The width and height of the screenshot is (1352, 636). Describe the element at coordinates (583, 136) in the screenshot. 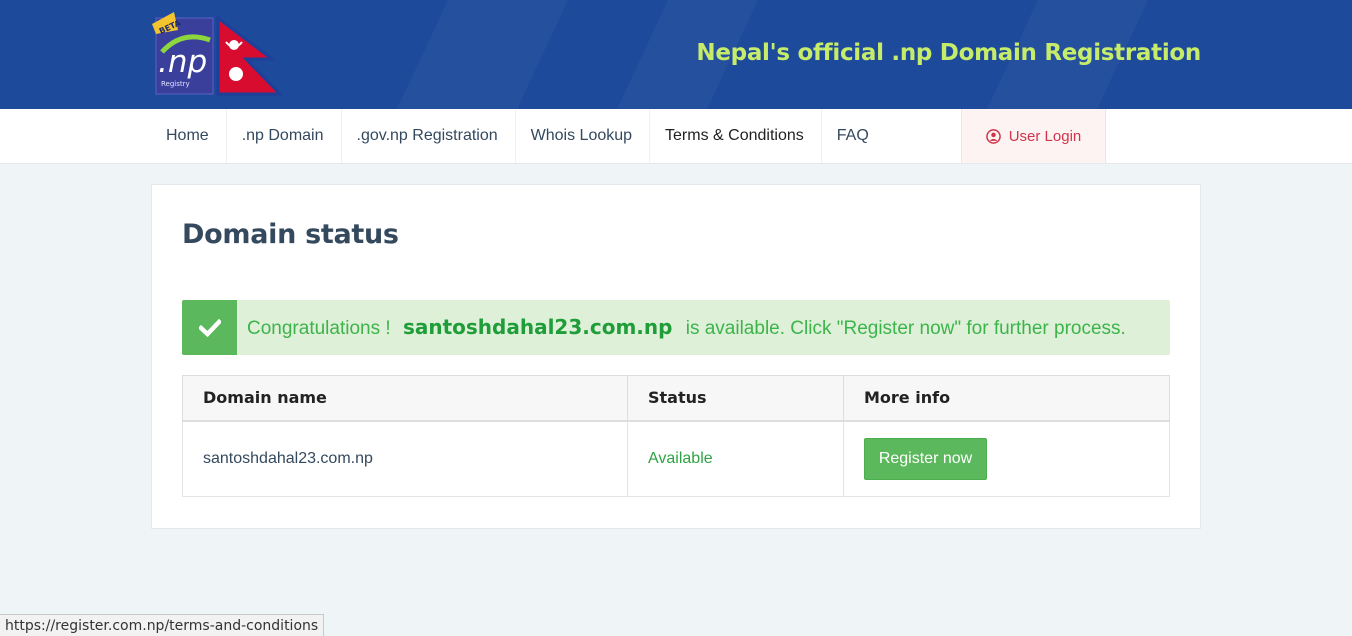

I see `nav-item-whois-lookup: Whois Lookup` at that location.